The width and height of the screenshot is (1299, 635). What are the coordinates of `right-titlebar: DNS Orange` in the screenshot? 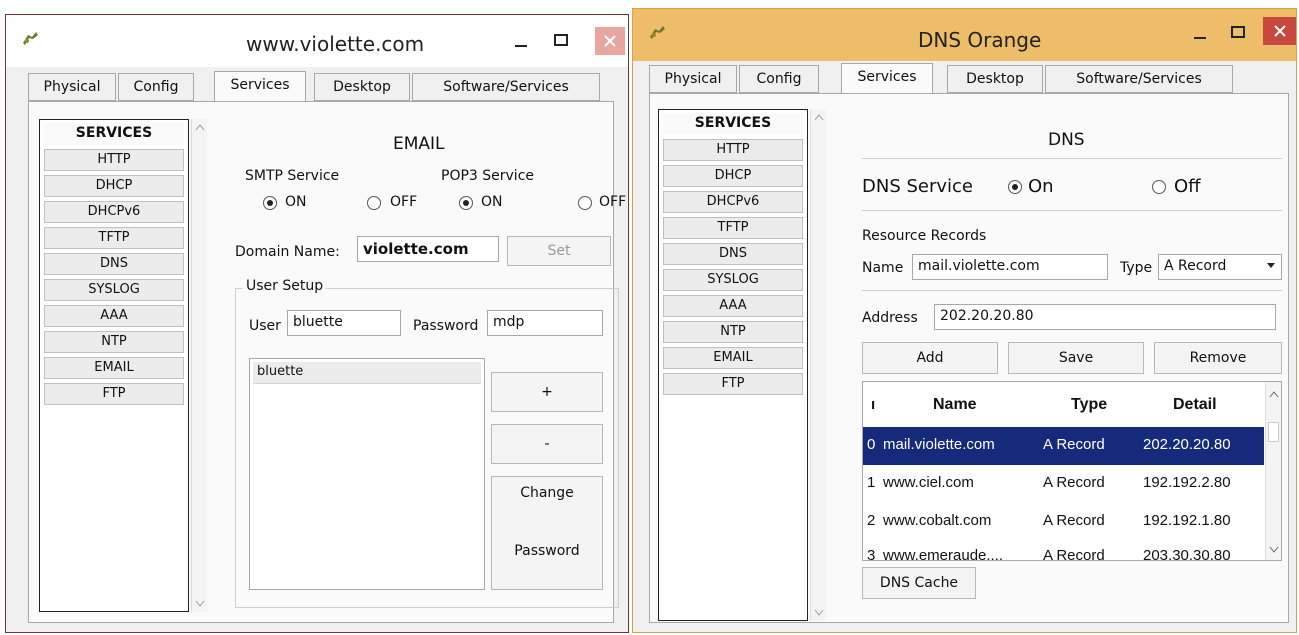 It's located at (964, 35).